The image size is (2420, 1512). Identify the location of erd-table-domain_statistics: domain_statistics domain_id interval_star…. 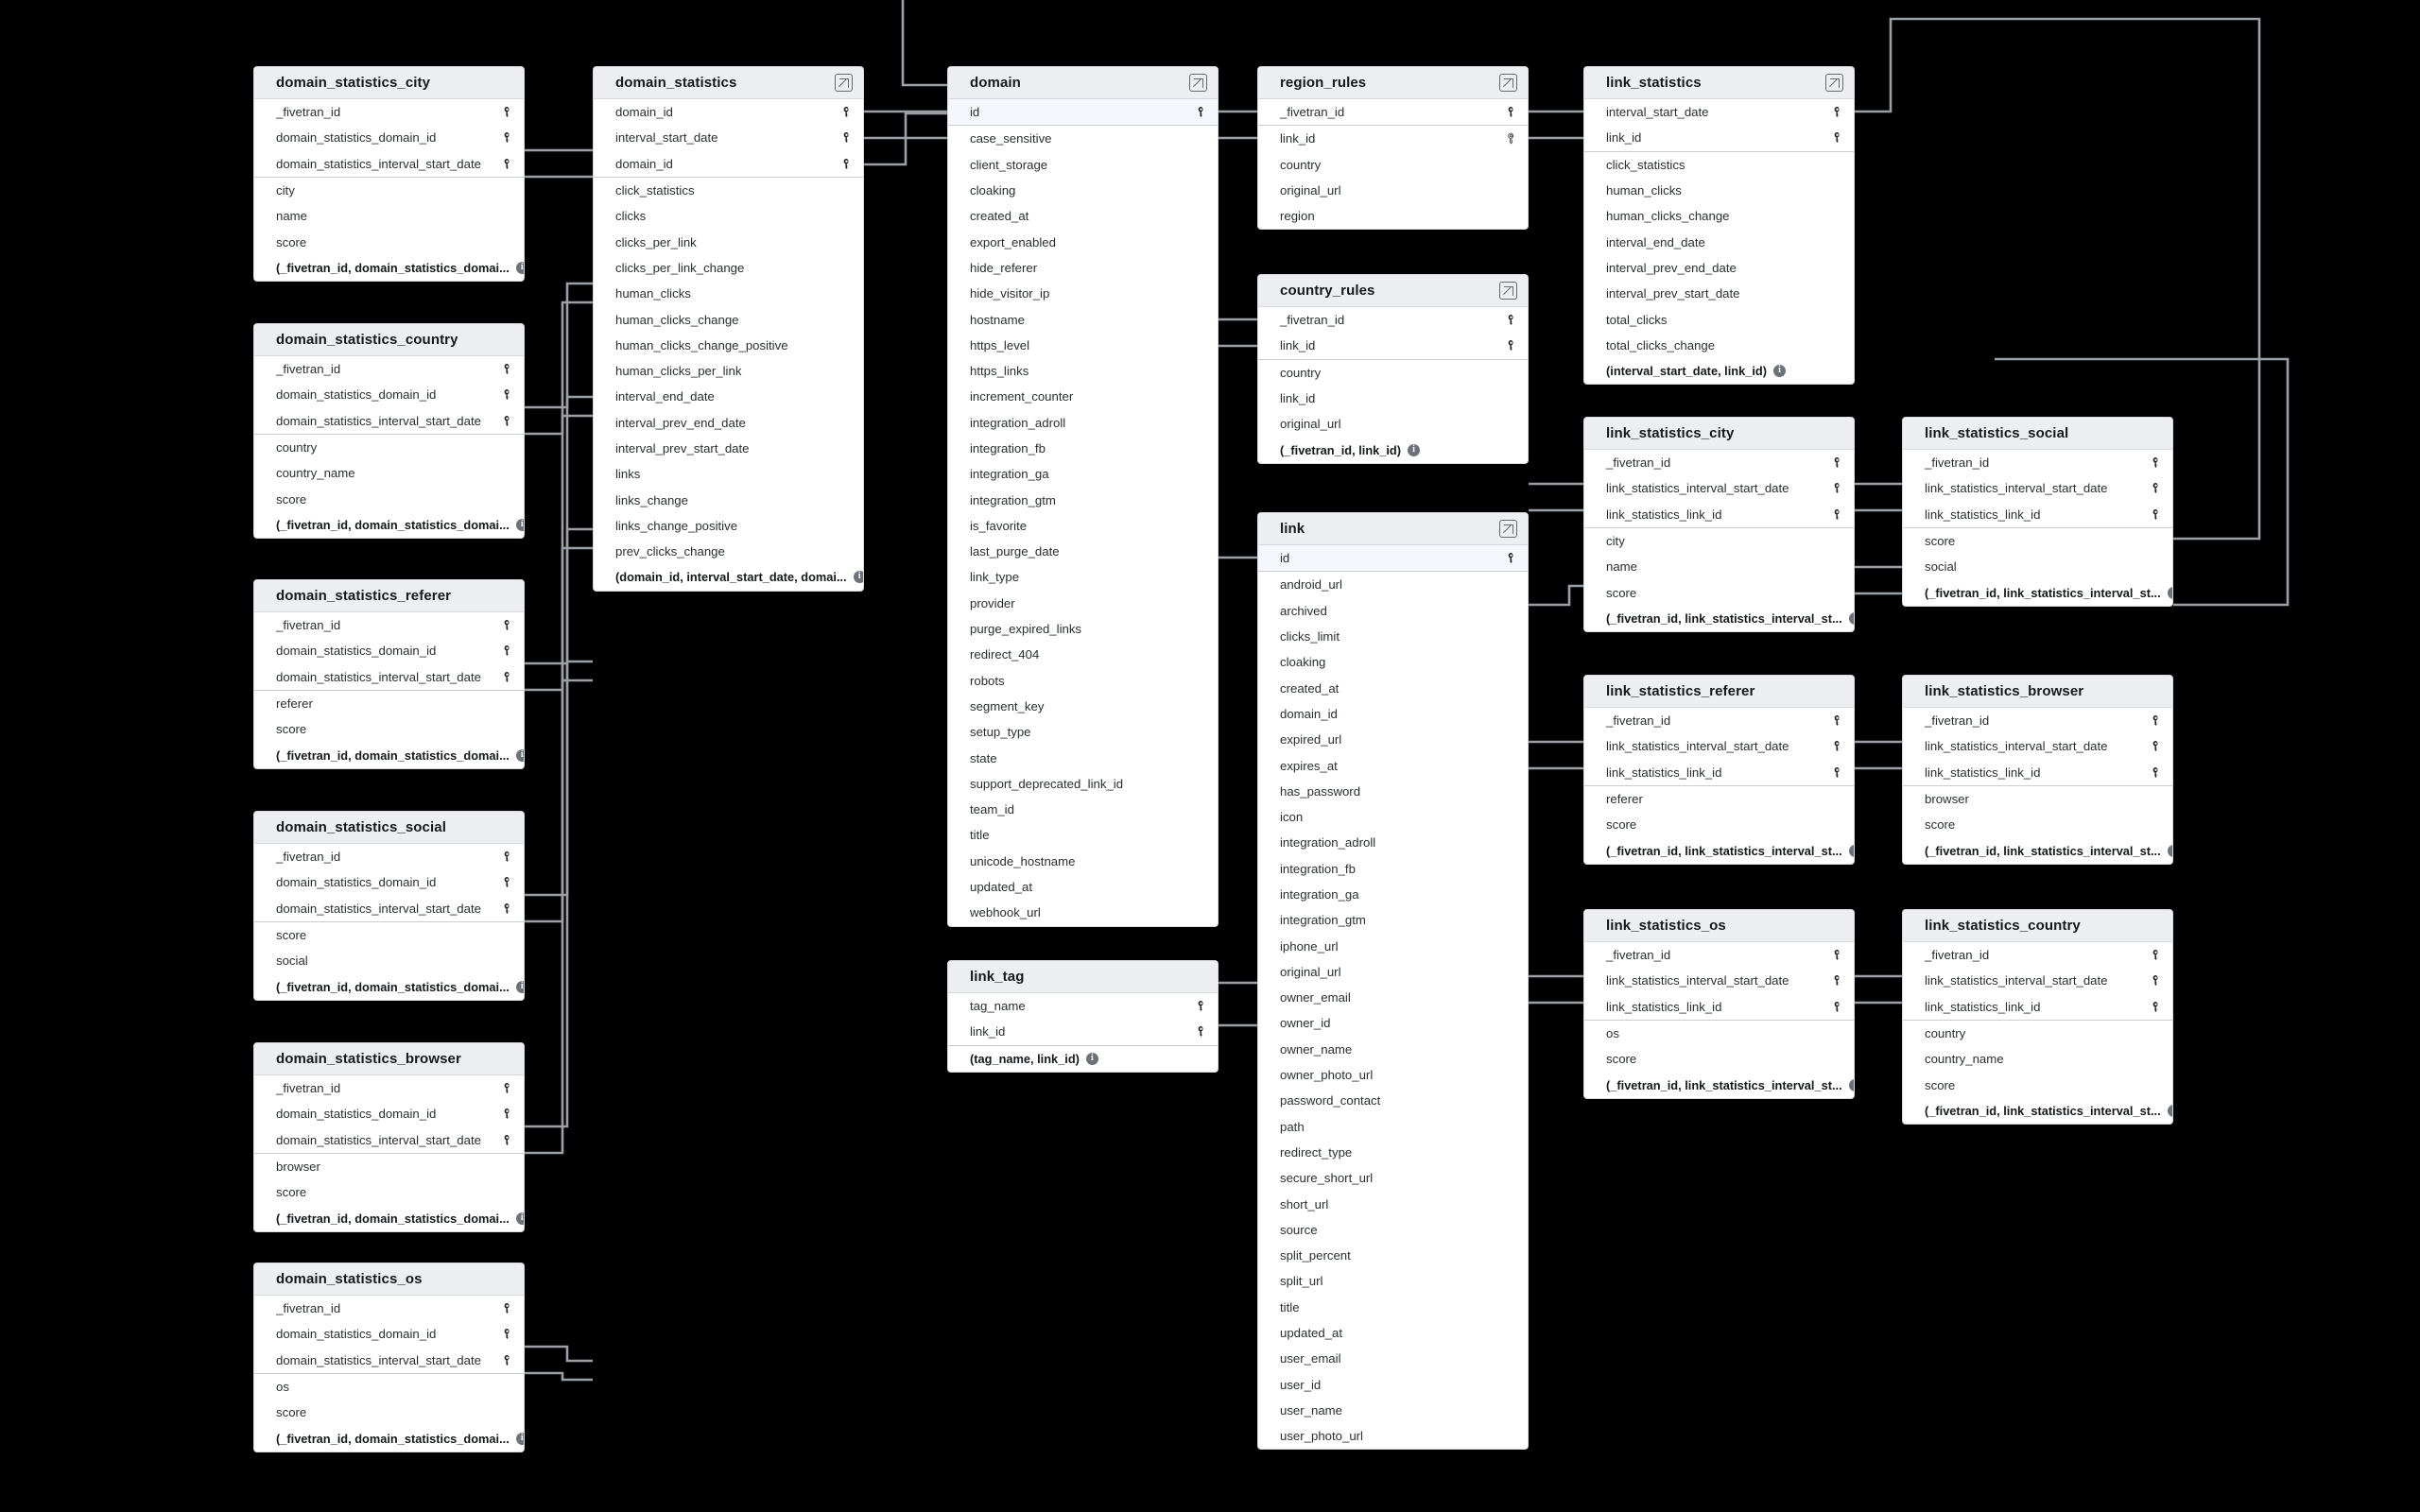
(728, 329).